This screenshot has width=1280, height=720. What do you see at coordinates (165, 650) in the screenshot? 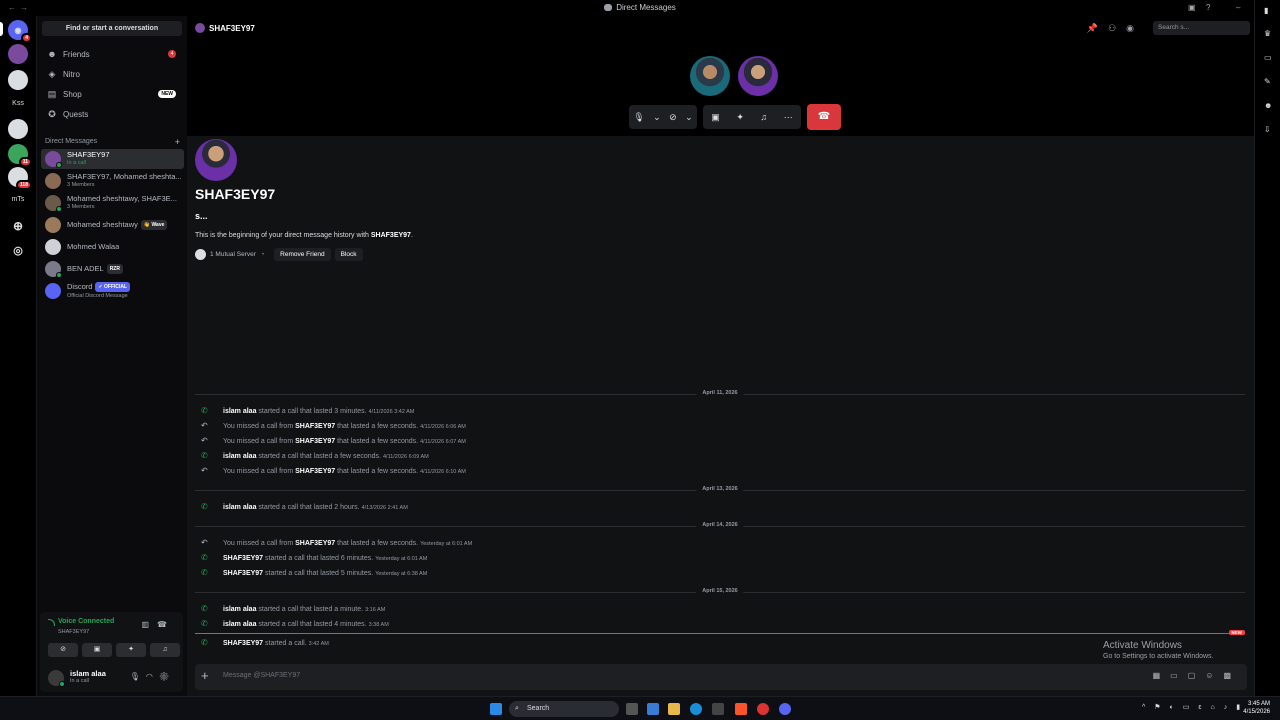
I see `soundboard-button: ♫` at bounding box center [165, 650].